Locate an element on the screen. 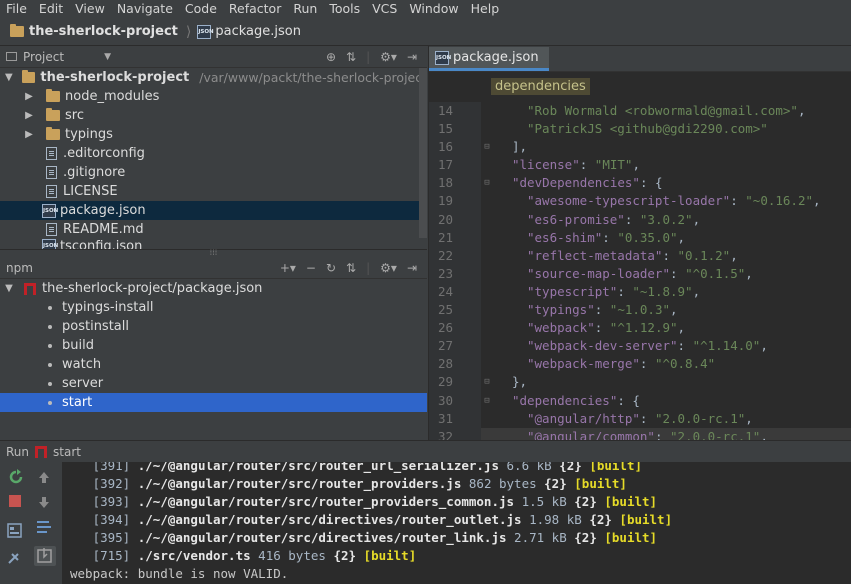  npm-script-typings-install: typings-install is located at coordinates (213, 307).